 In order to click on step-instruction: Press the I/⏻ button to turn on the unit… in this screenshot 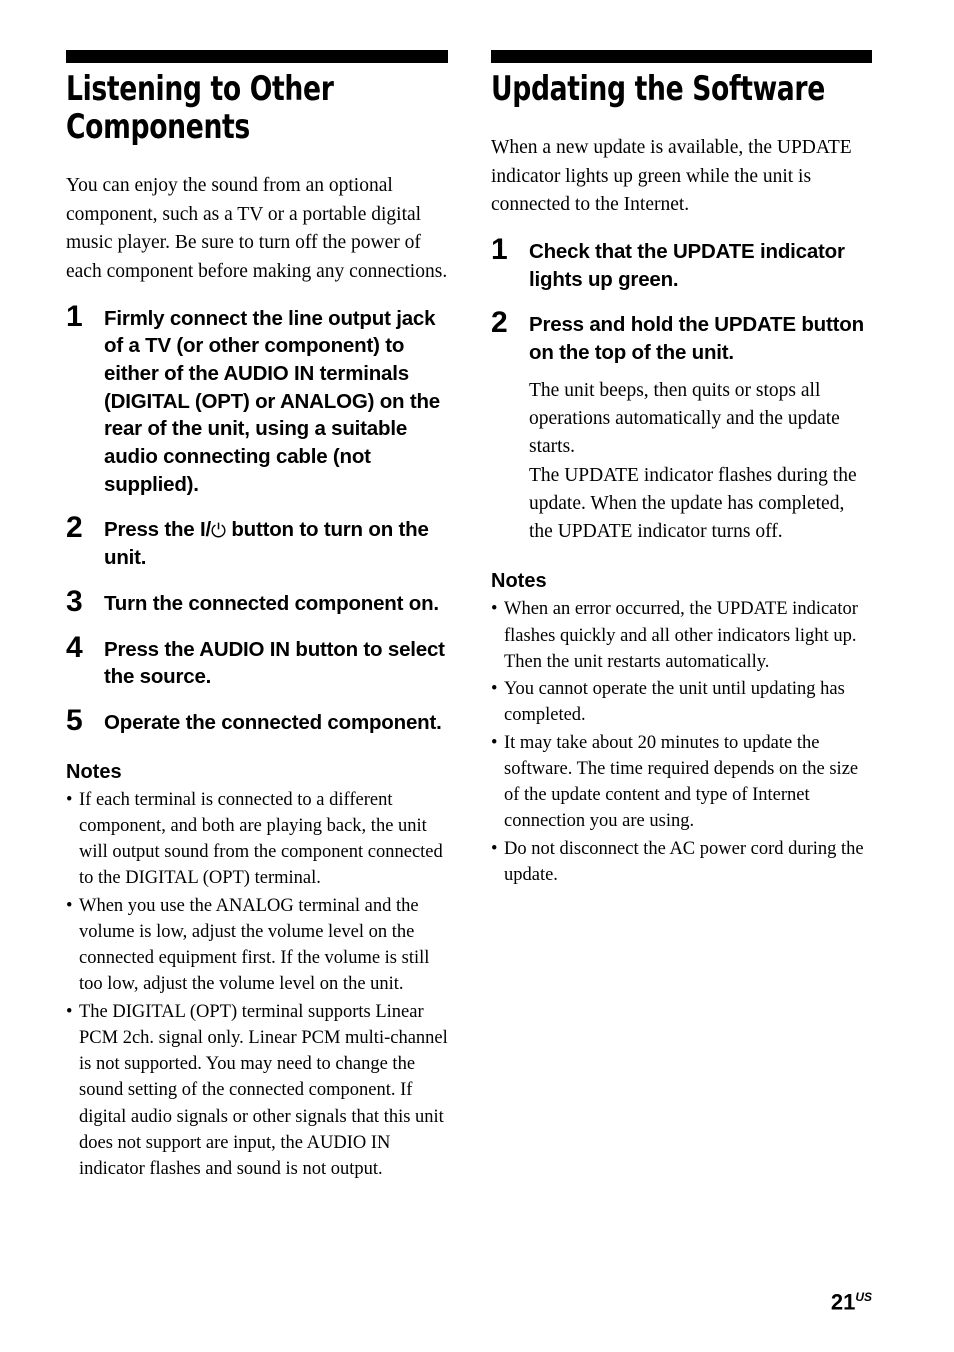, I will do `click(276, 543)`.